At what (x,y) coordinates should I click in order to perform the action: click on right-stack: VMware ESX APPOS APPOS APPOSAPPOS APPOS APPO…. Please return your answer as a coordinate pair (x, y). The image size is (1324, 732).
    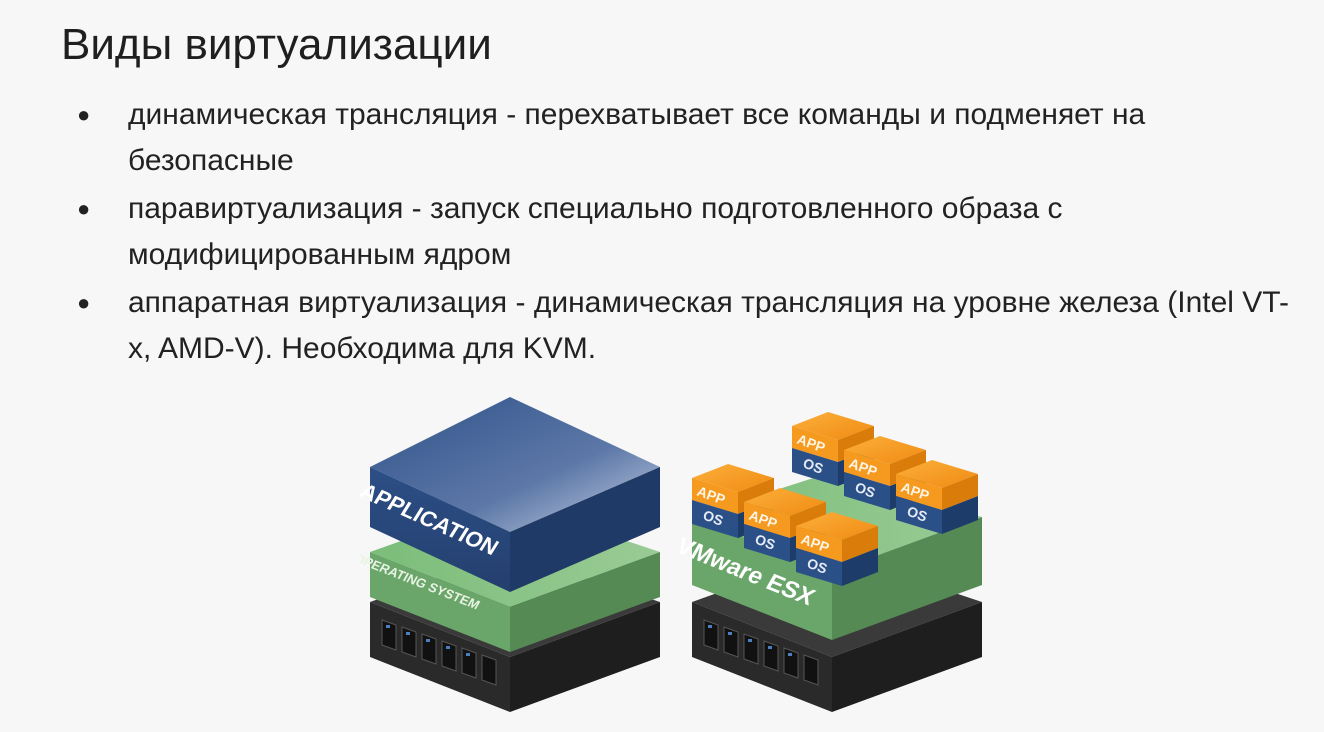
    Looking at the image, I should click on (826, 562).